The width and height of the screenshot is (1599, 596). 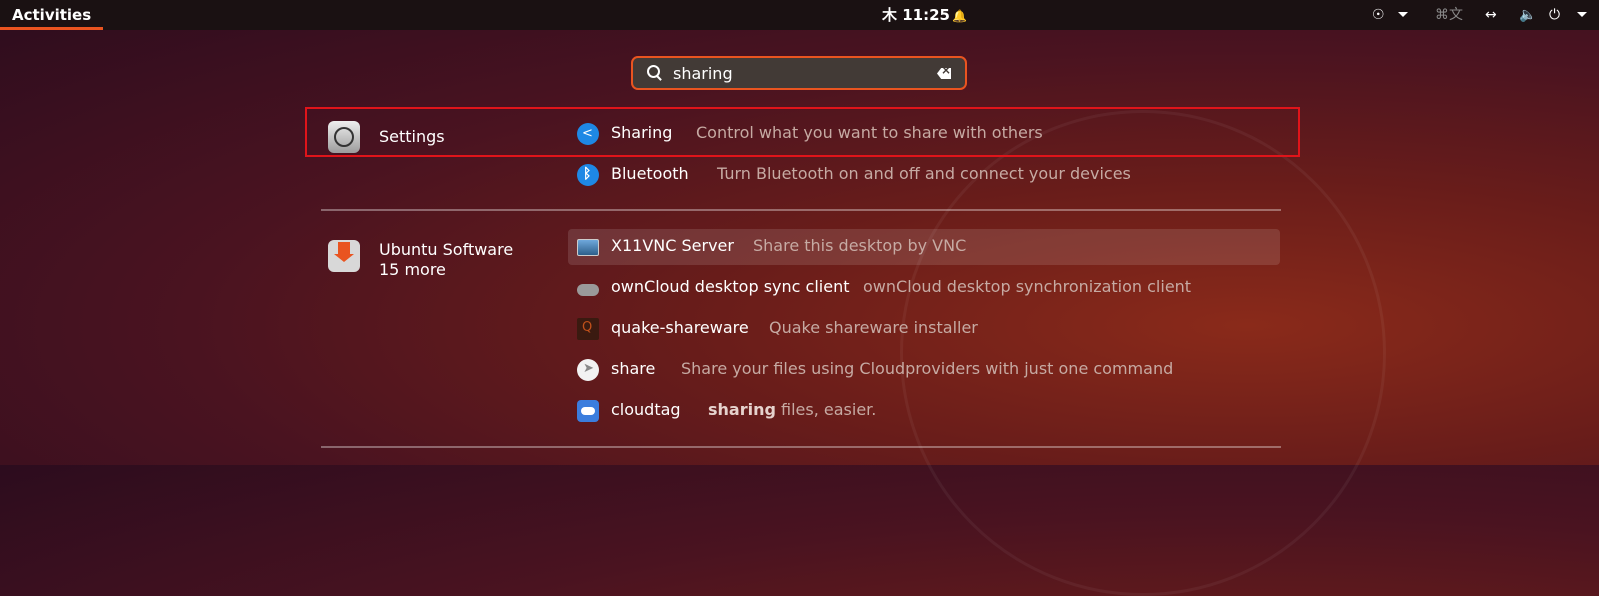 I want to click on bluetooth-icon: ᛒ, so click(x=588, y=175).